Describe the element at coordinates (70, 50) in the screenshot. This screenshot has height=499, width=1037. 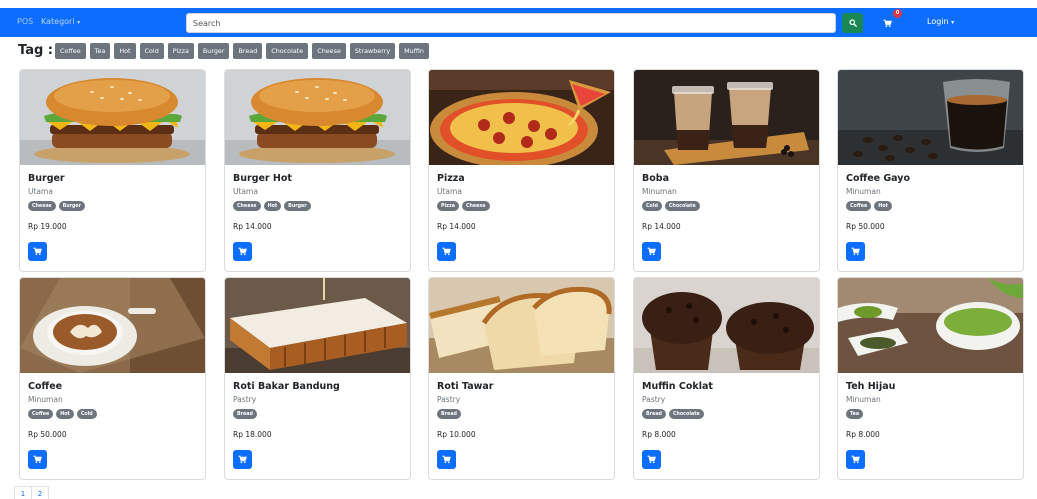
I see `tag-button-coffee: Coffee` at that location.